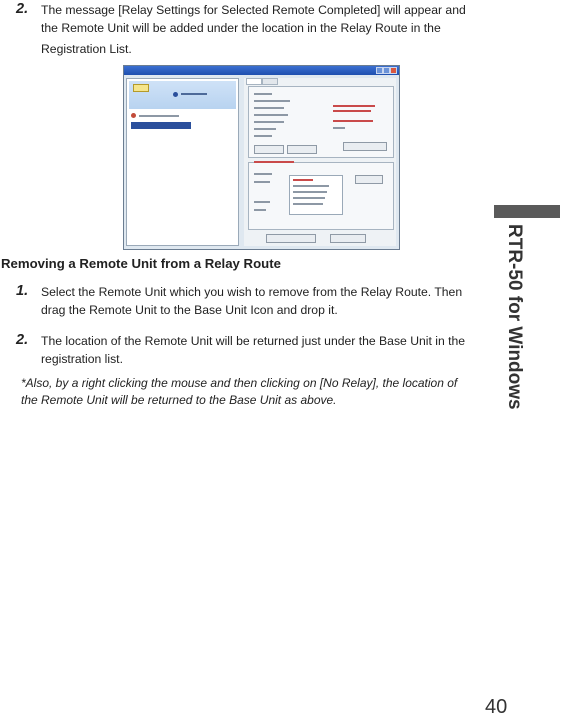  What do you see at coordinates (379, 70) in the screenshot?
I see `minimize-icon` at bounding box center [379, 70].